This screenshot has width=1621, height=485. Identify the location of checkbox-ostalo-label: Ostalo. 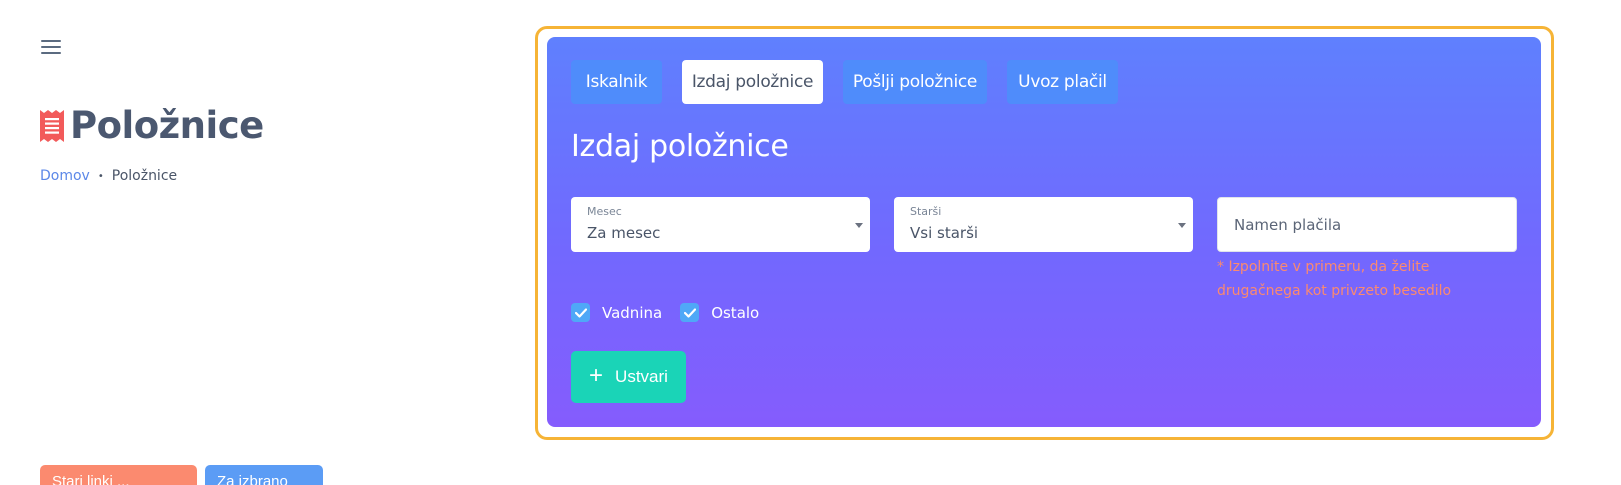
(735, 312).